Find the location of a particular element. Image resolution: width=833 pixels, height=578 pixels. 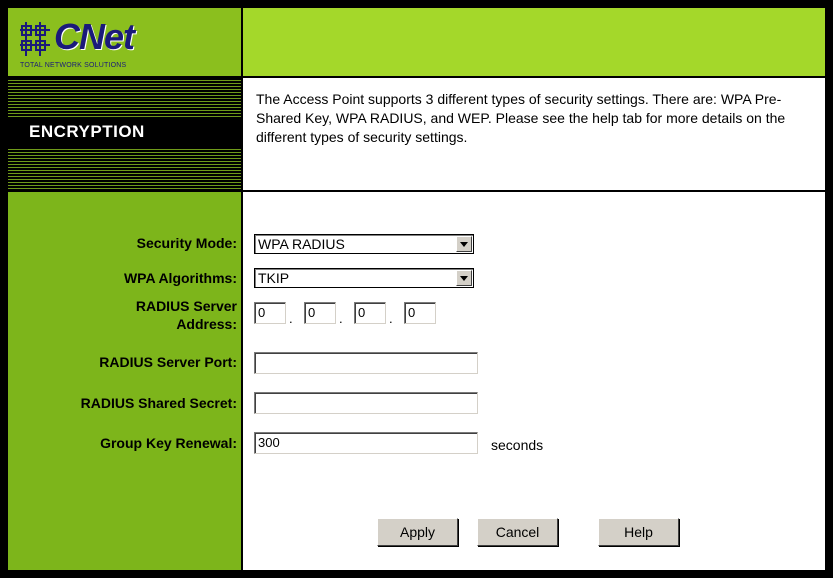

security-mode-value: WPA RADIUS is located at coordinates (301, 244).